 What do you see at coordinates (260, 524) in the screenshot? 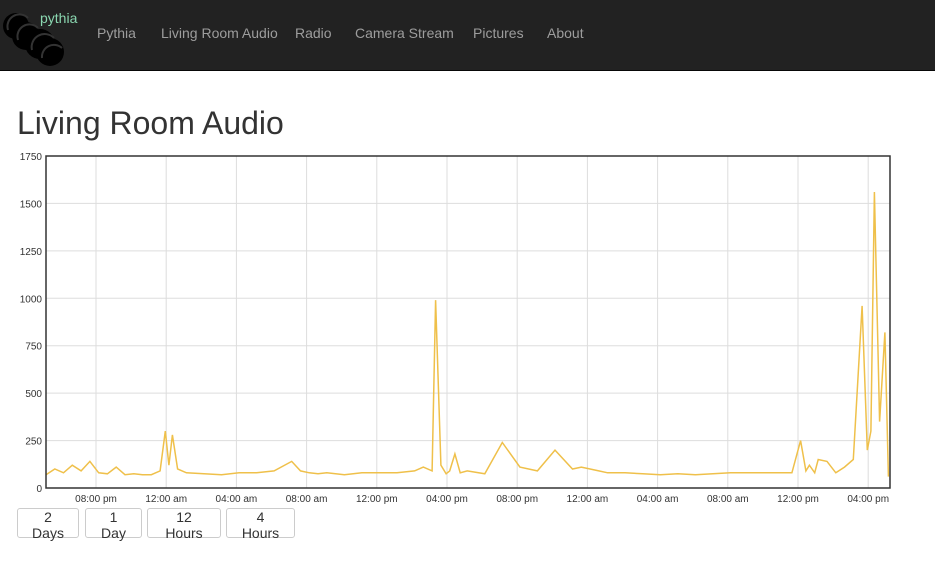
I see `range-4-hours-button: 4 Hours` at bounding box center [260, 524].